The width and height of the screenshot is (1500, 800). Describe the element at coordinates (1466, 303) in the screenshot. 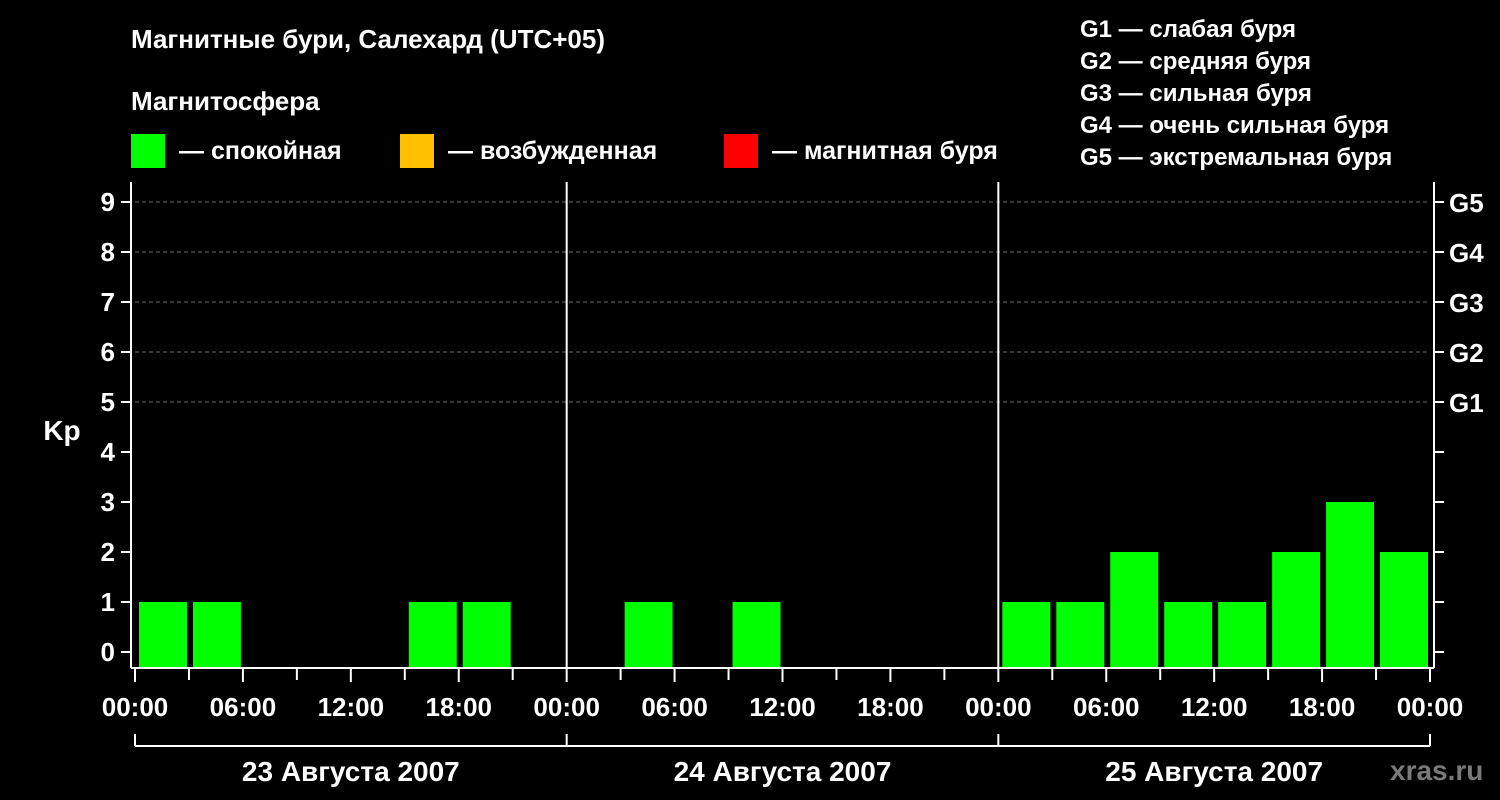

I see `g-level-label: G3` at that location.